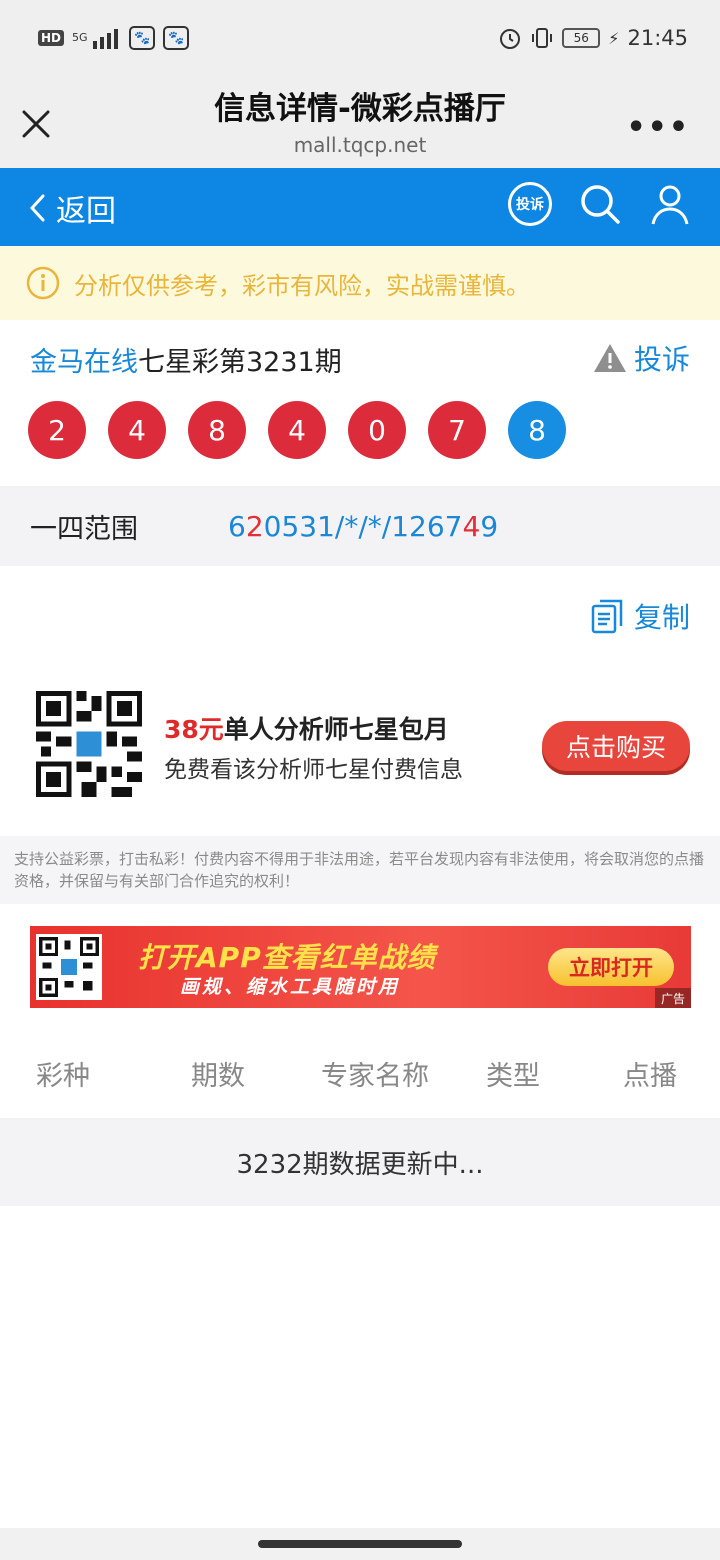  Describe the element at coordinates (661, 617) in the screenshot. I see `copy-label: 复制` at that location.